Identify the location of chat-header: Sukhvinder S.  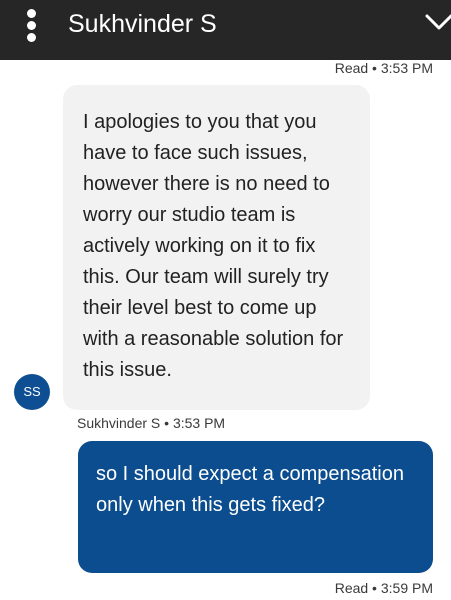
(225, 30).